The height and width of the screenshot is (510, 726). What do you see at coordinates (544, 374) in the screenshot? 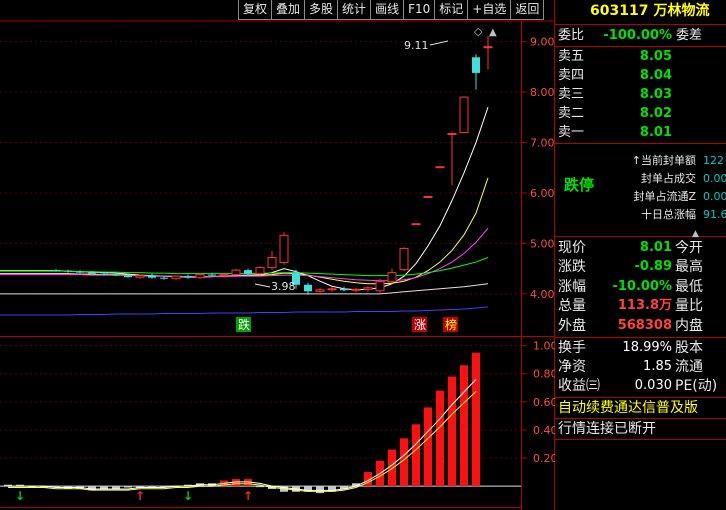
I see `indicator-tick-label: 0.80` at bounding box center [544, 374].